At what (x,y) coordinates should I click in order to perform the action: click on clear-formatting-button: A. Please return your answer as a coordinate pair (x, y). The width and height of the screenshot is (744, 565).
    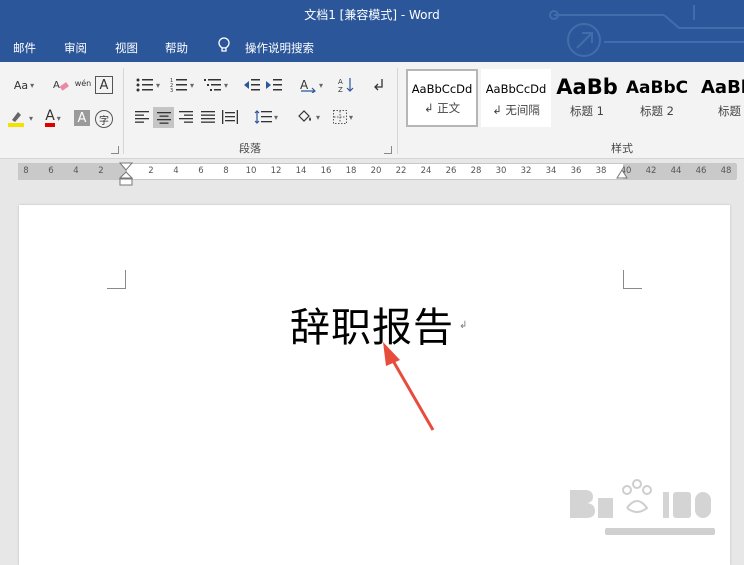
    Looking at the image, I should click on (61, 85).